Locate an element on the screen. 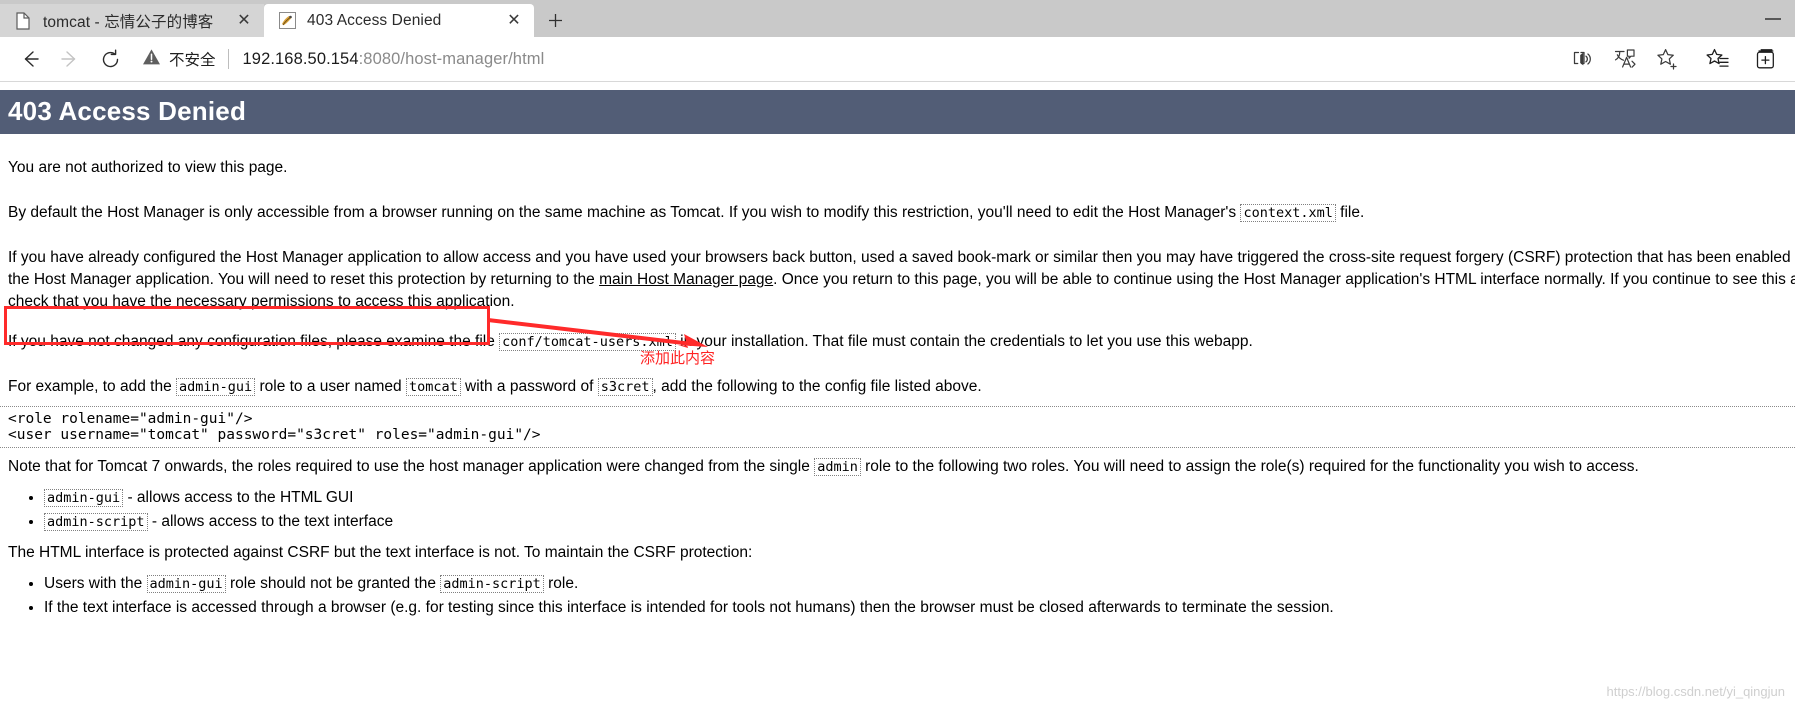  code-tomcat-user: tomcat is located at coordinates (433, 387).